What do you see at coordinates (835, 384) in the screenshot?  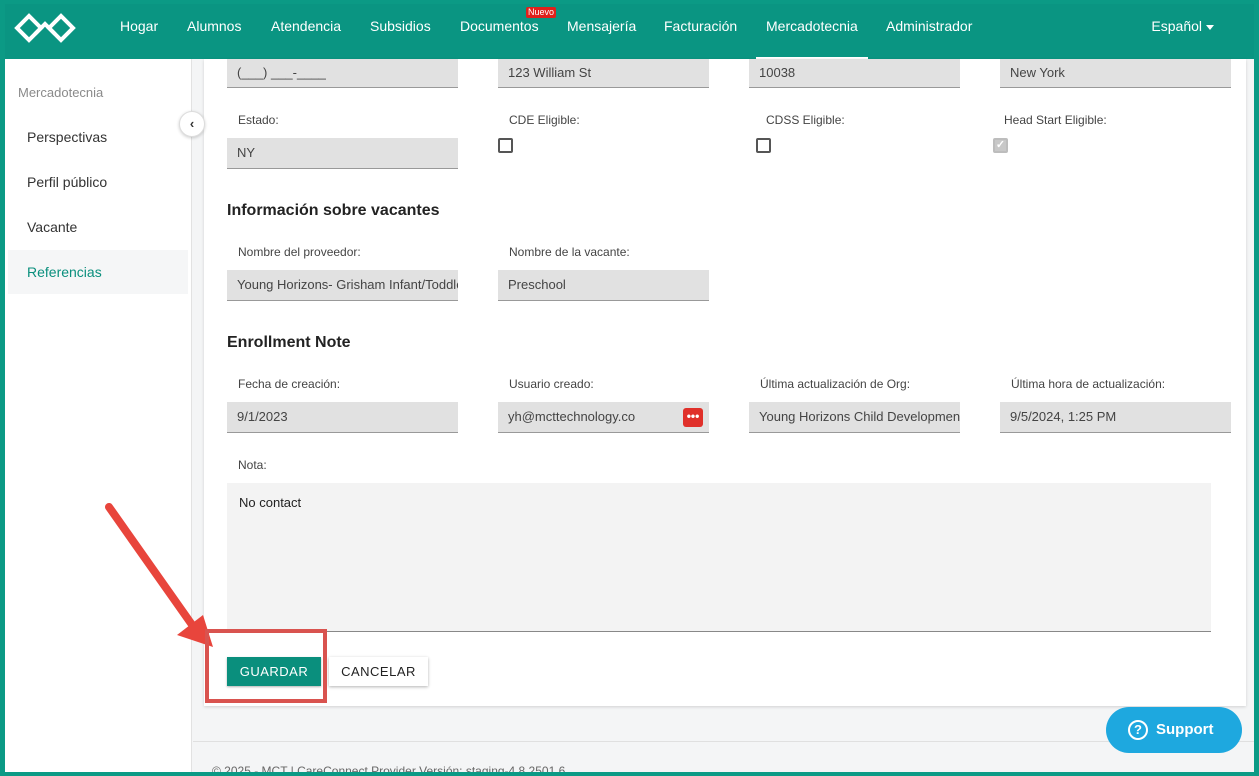 I see `org-updated-label: Última actualización de Org:` at bounding box center [835, 384].